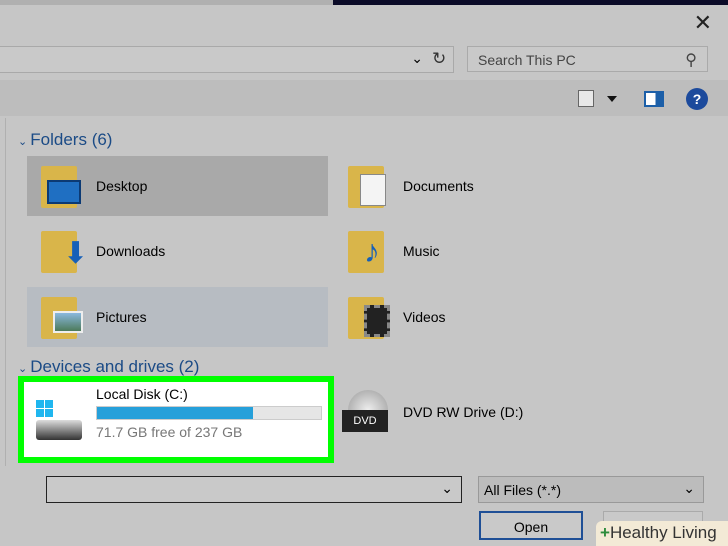 The width and height of the screenshot is (728, 546). What do you see at coordinates (59, 420) in the screenshot?
I see `hard-drive-icon` at bounding box center [59, 420].